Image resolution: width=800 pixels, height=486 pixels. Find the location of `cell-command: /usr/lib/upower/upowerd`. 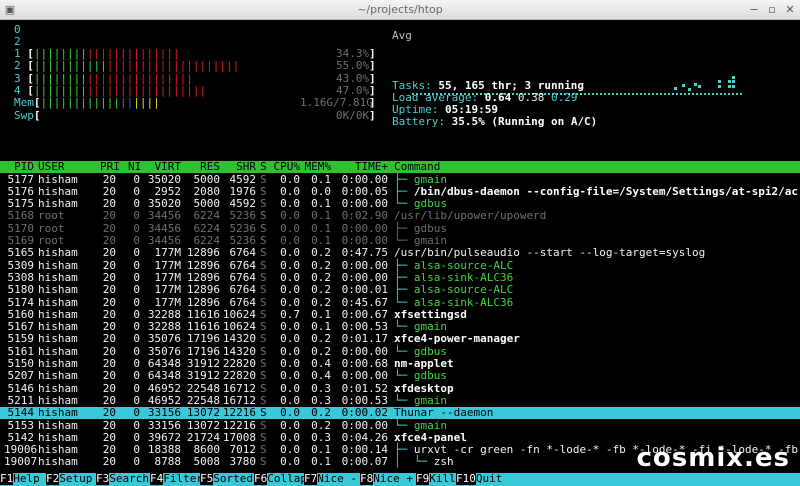

cell-command: /usr/lib/upower/upowerd is located at coordinates (470, 216).